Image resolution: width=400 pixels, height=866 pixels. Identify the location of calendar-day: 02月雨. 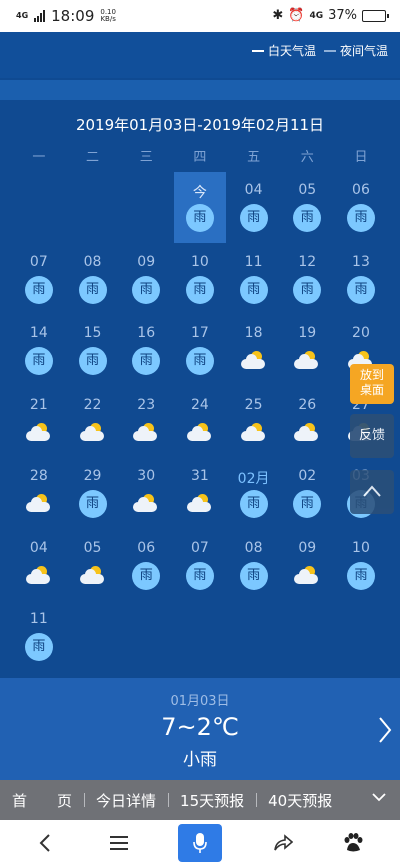
(254, 494).